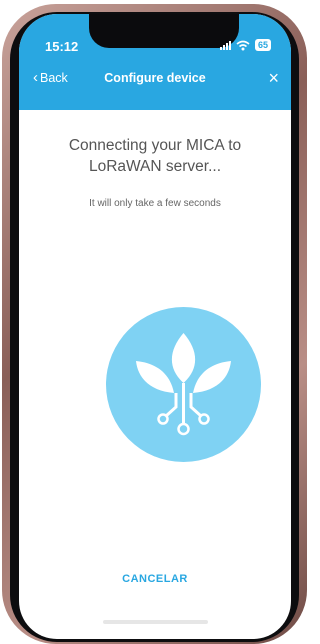 This screenshot has width=320, height=644. What do you see at coordinates (155, 579) in the screenshot?
I see `cancel-button: CANCELAR` at bounding box center [155, 579].